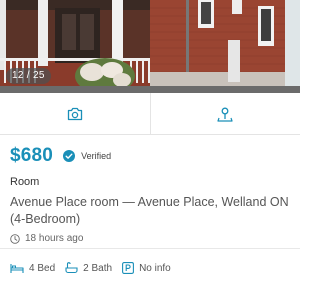 The height and width of the screenshot is (300, 320). I want to click on bath-count: 2 Bath, so click(98, 268).